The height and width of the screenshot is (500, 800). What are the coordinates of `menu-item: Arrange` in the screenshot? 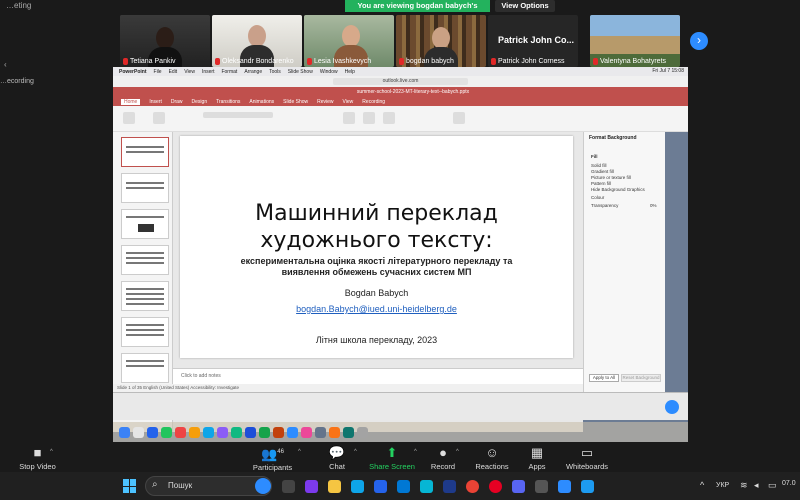 It's located at (253, 72).